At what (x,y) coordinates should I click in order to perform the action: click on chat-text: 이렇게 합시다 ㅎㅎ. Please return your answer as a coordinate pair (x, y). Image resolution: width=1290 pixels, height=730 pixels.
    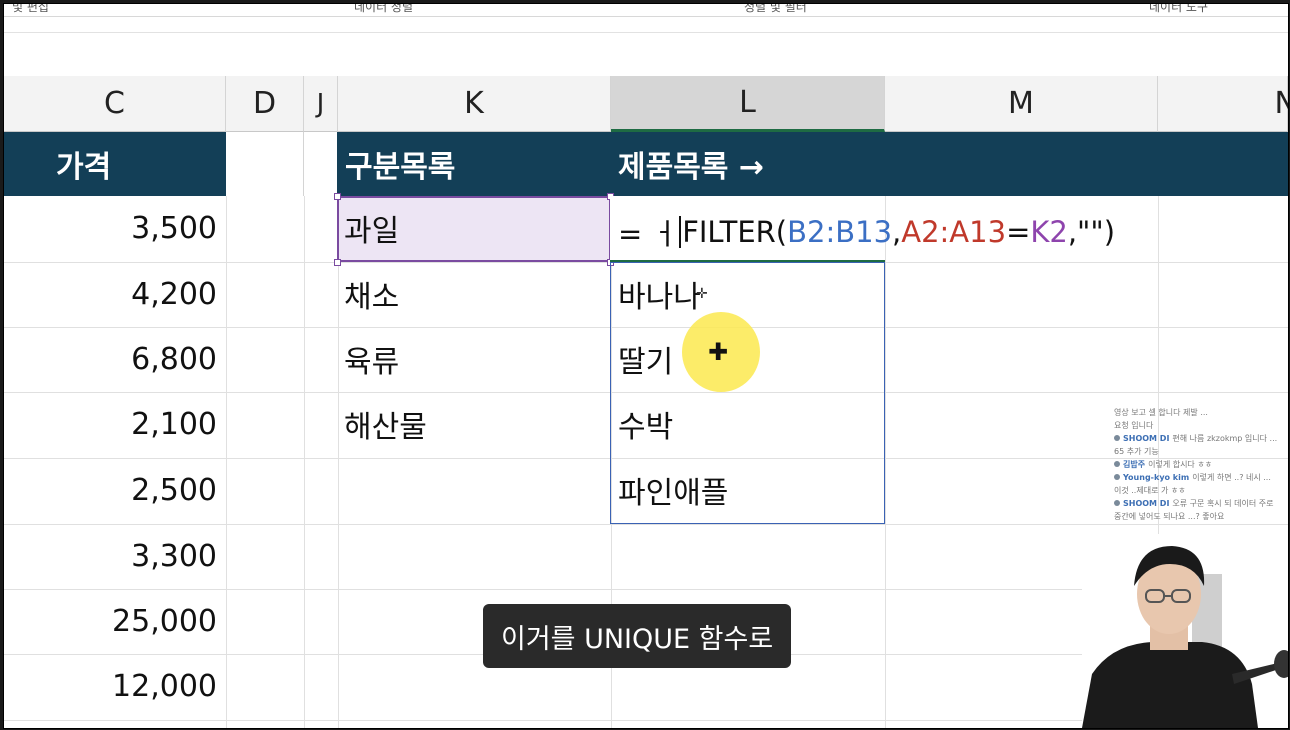
    Looking at the image, I should click on (1180, 464).